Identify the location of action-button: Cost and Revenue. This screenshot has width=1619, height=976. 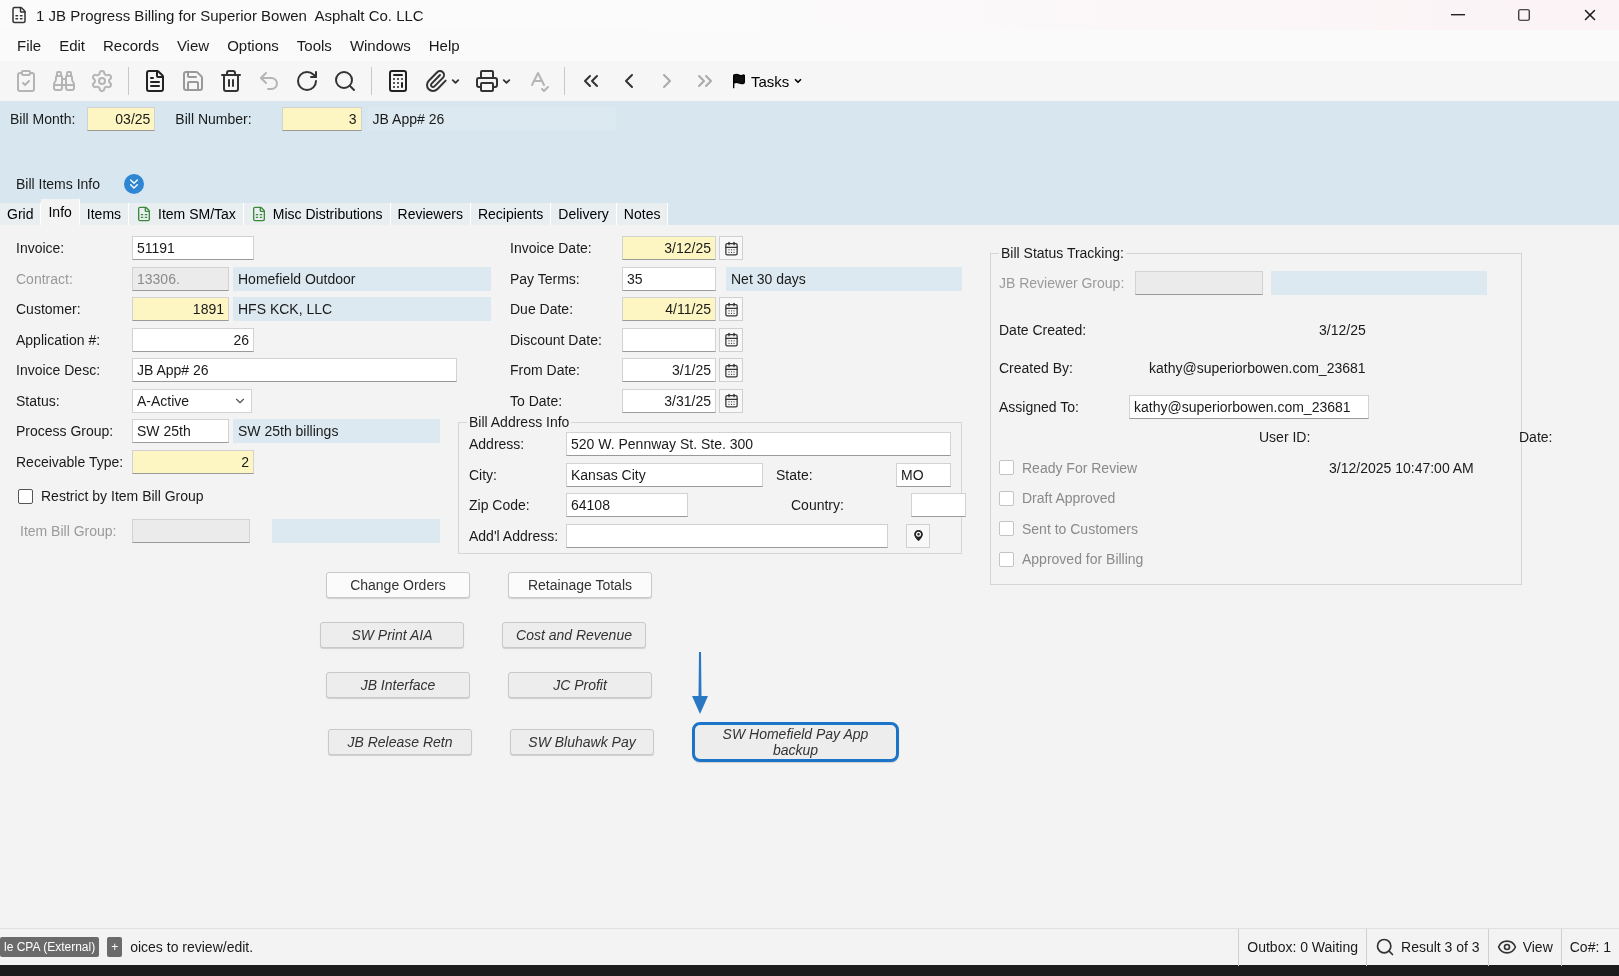
(574, 635).